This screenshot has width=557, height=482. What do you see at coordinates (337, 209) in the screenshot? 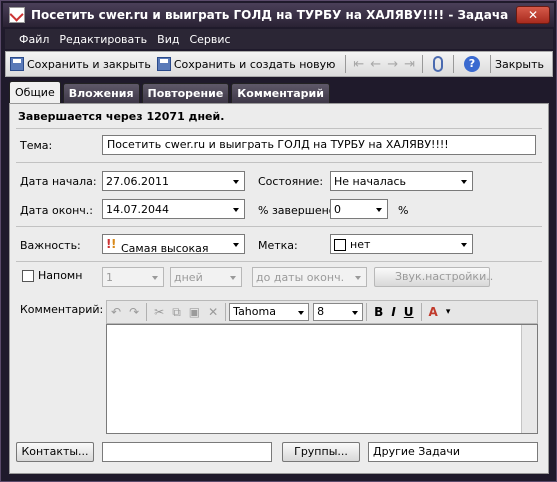
I see `percent-value: 0` at bounding box center [337, 209].